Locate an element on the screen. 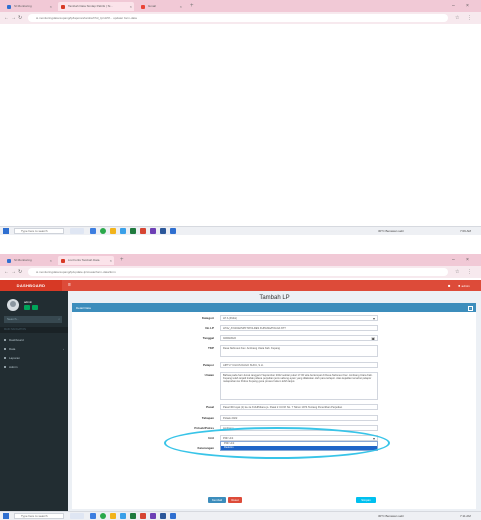  save-button: Simpan is located at coordinates (366, 500).